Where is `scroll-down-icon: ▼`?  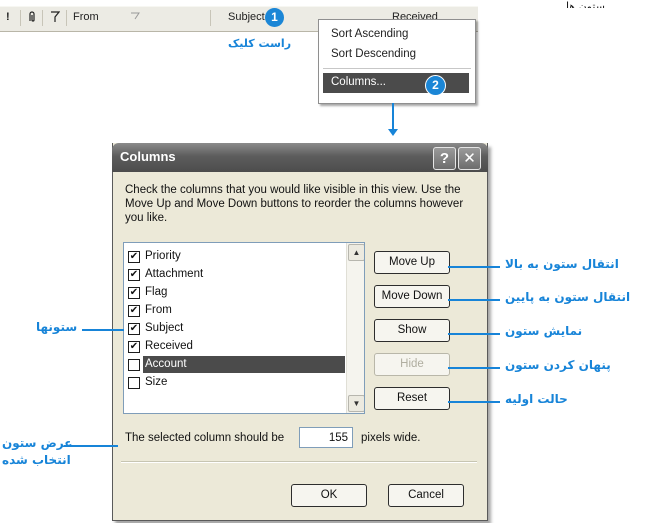
scroll-down-icon: ▼ is located at coordinates (356, 403).